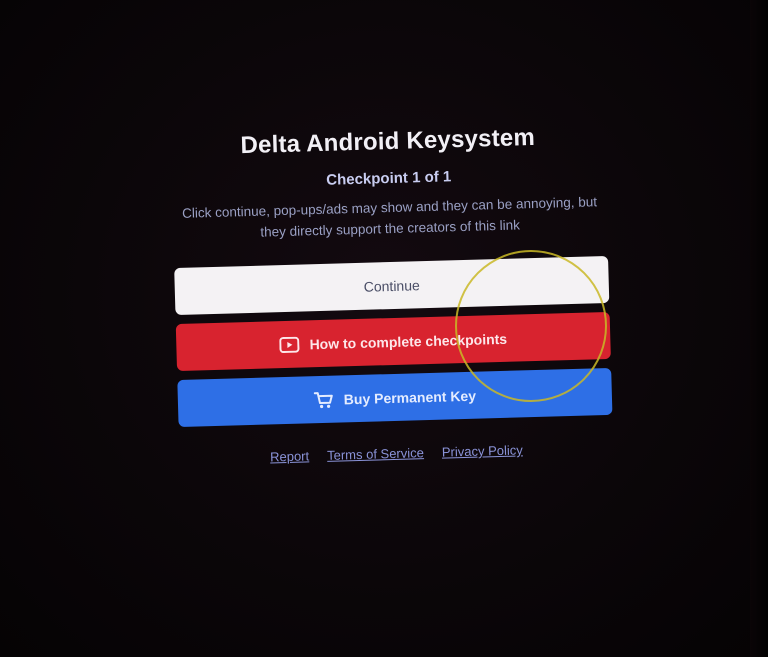 This screenshot has height=657, width=768. What do you see at coordinates (759, 328) in the screenshot?
I see `device-bezel` at bounding box center [759, 328].